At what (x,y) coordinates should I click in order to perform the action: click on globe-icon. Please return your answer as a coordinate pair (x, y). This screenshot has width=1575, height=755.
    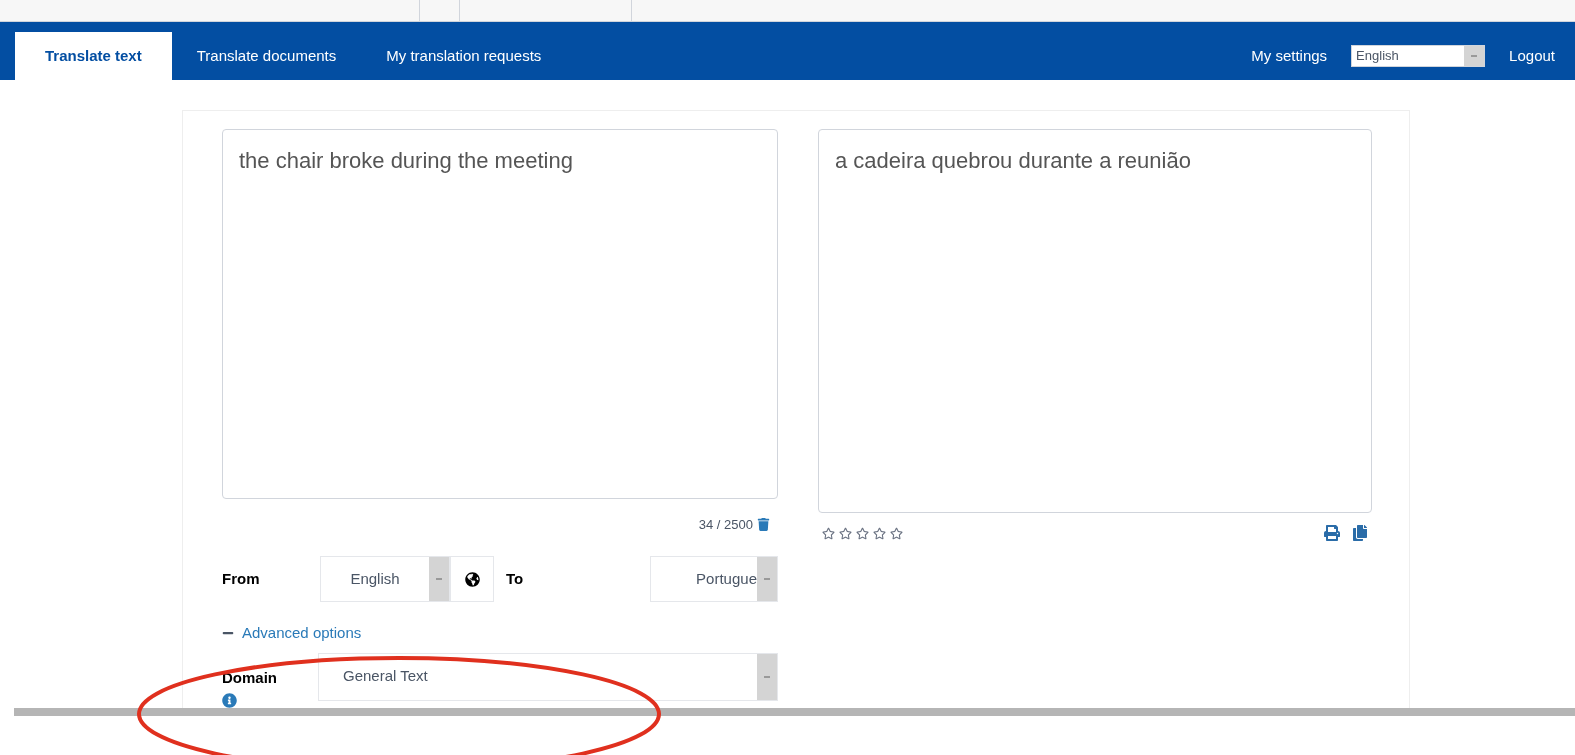
    Looking at the image, I should click on (472, 579).